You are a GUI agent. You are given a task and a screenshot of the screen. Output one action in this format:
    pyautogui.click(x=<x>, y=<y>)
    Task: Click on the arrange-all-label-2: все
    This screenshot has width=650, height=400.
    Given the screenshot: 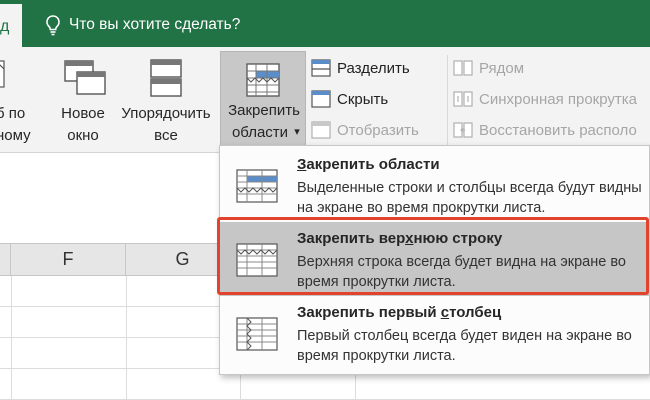 What is the action you would take?
    pyautogui.click(x=166, y=135)
    